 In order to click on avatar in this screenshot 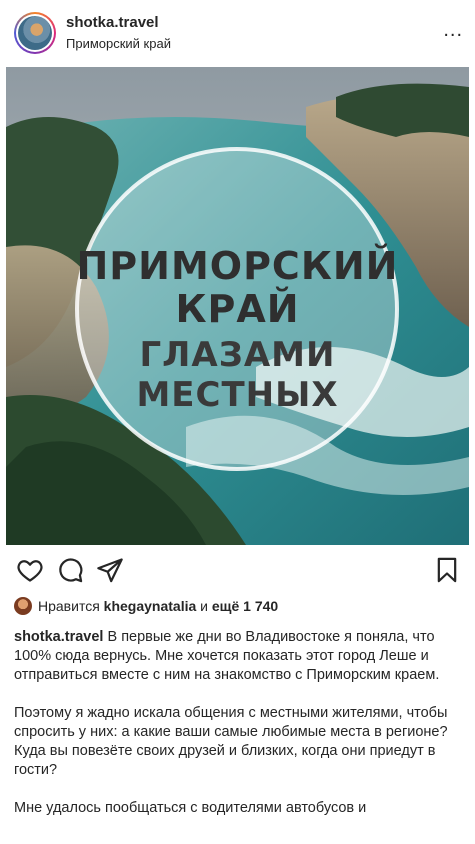, I will do `click(35, 33)`.